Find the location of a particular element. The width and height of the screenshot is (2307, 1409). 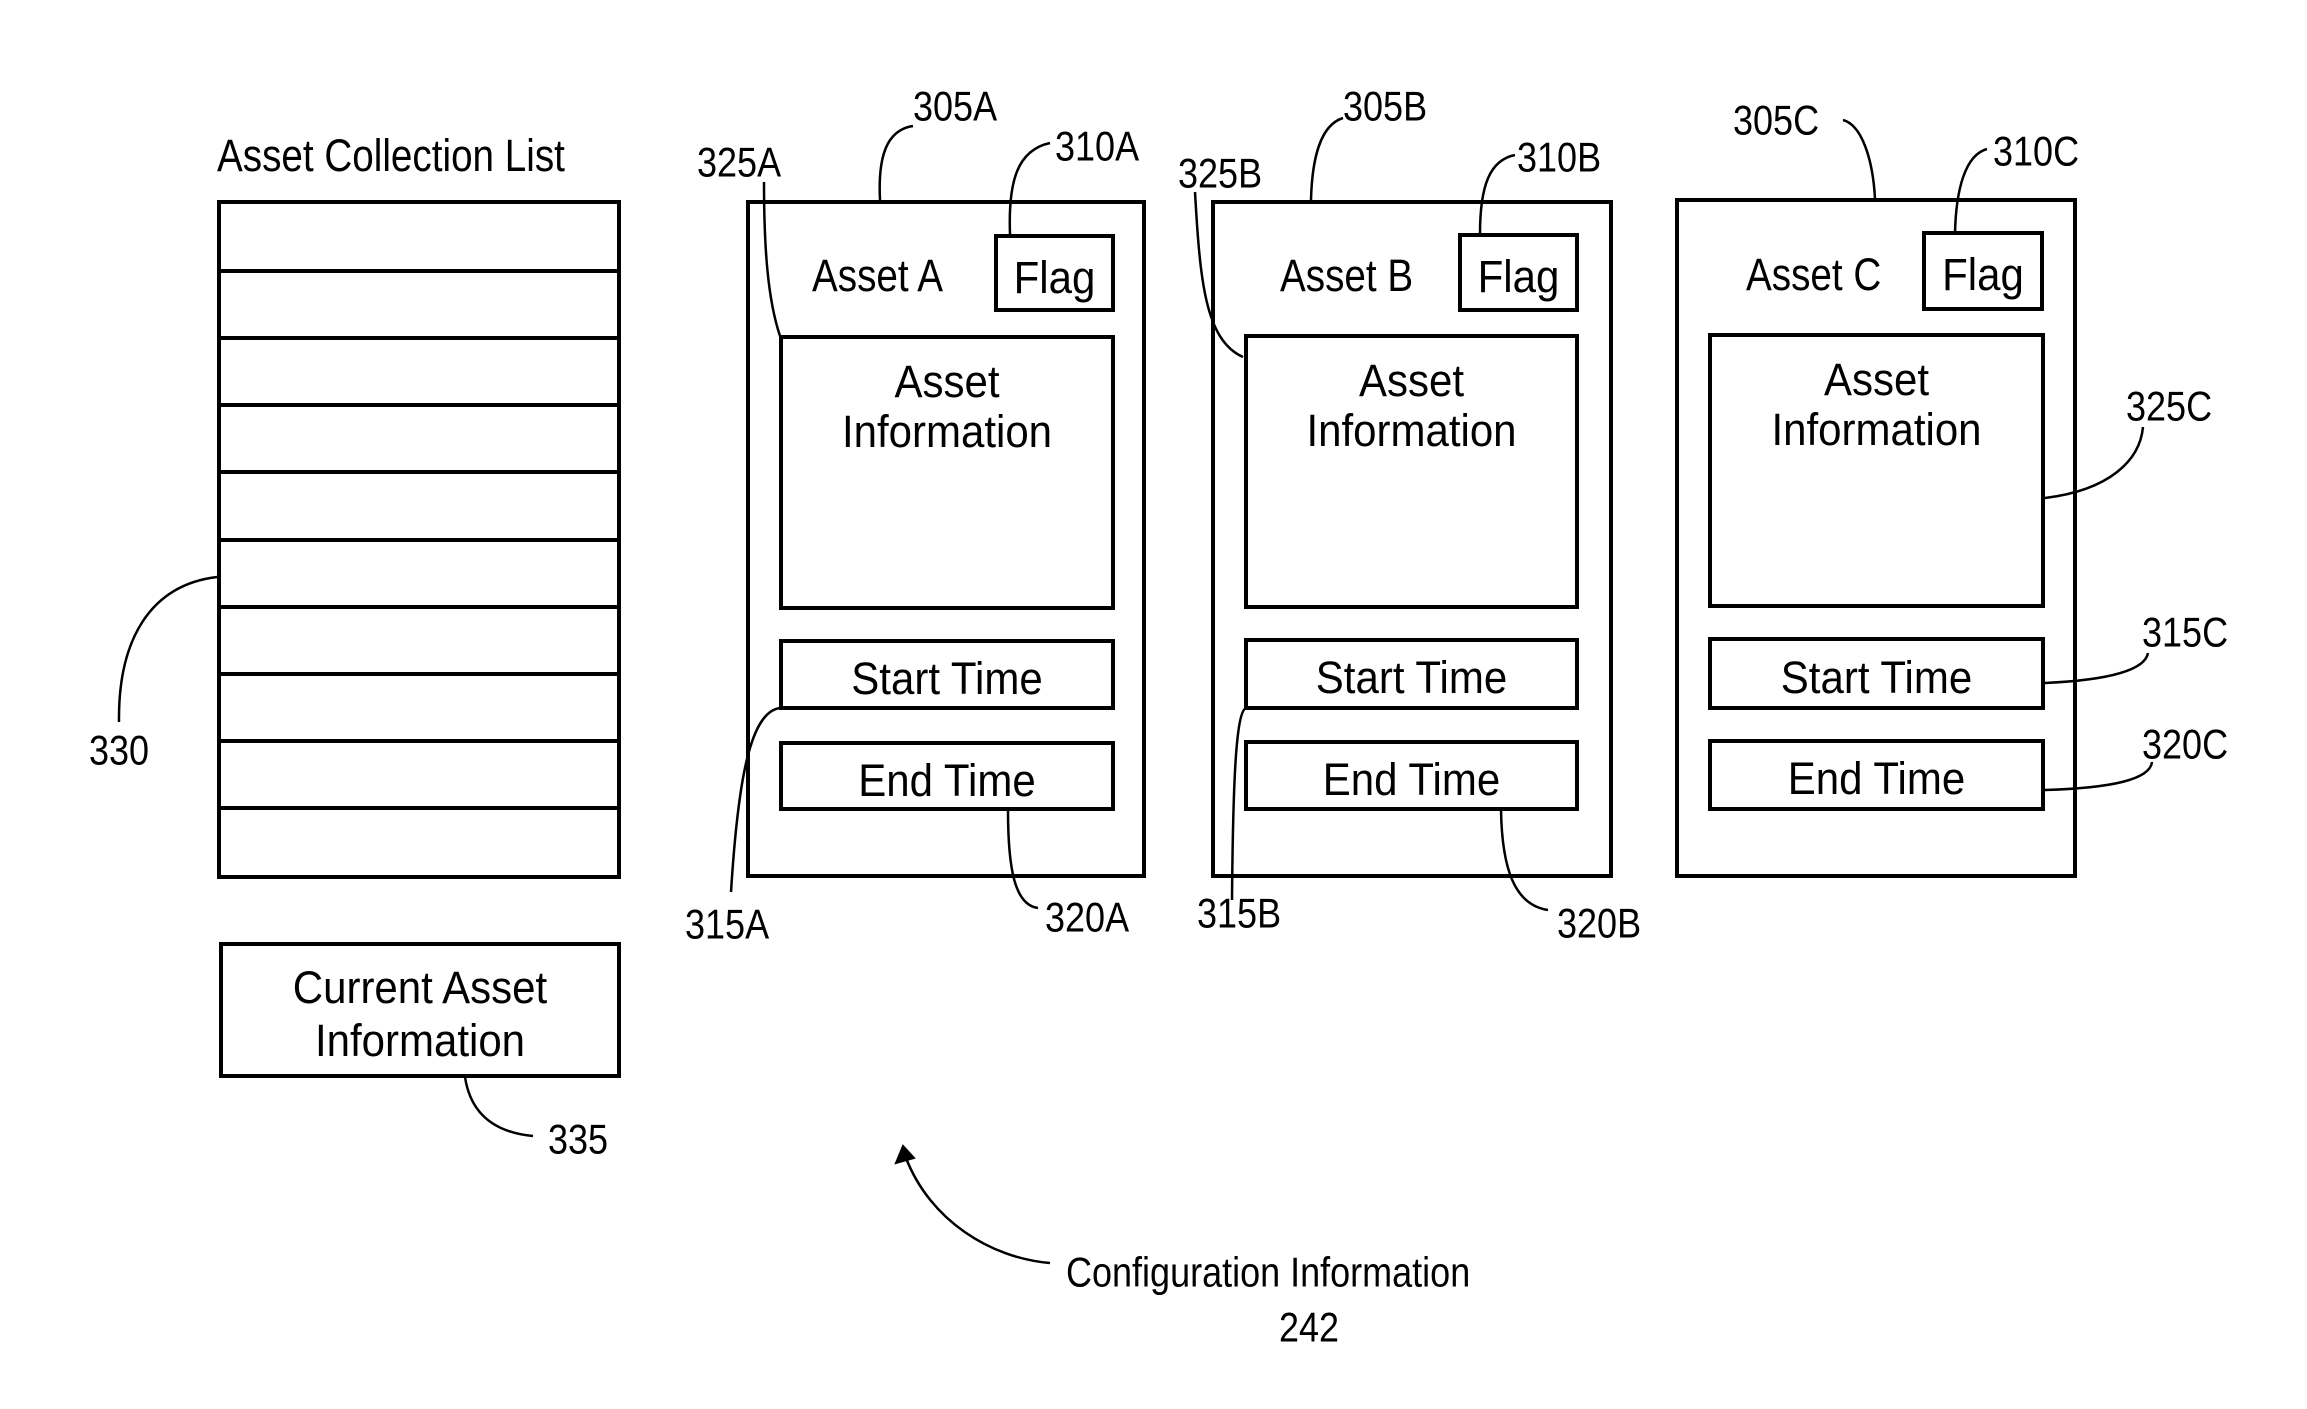

ref-label-315c: 315C is located at coordinates (2185, 633).